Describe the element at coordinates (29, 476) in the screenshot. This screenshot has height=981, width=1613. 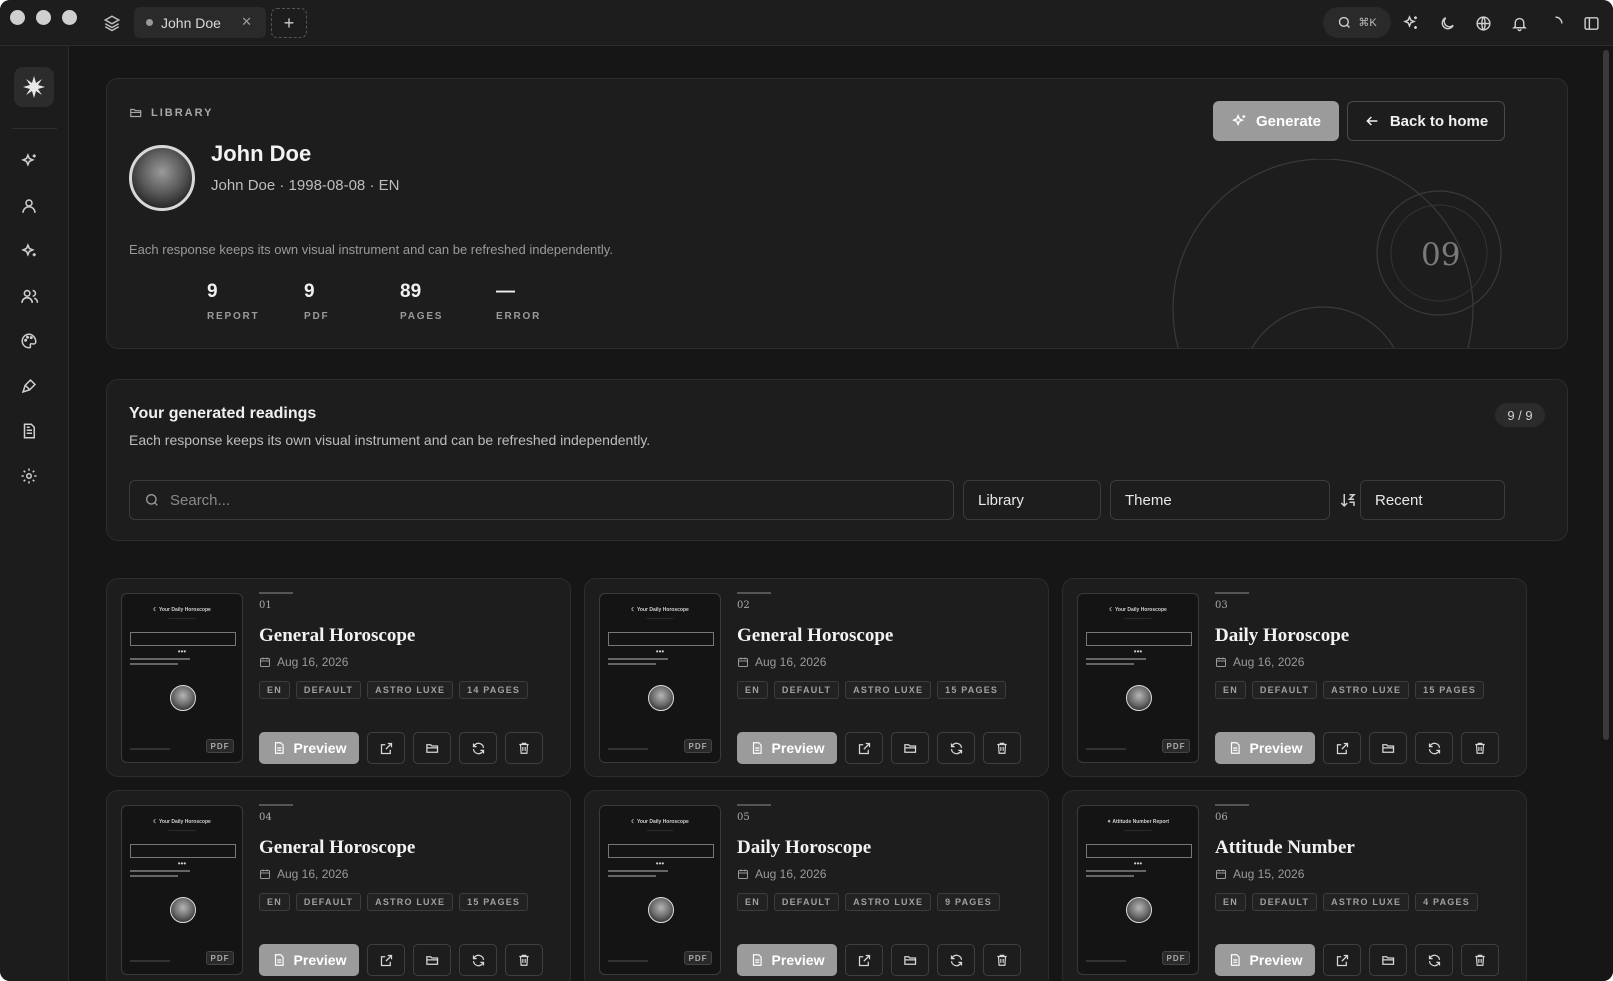
I see `sidebar-item-settings` at that location.